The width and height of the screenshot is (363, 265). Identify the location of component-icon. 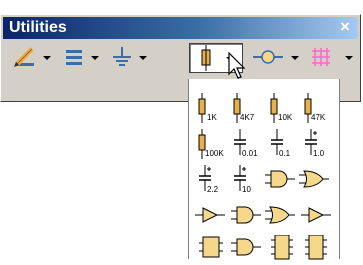
(206, 58).